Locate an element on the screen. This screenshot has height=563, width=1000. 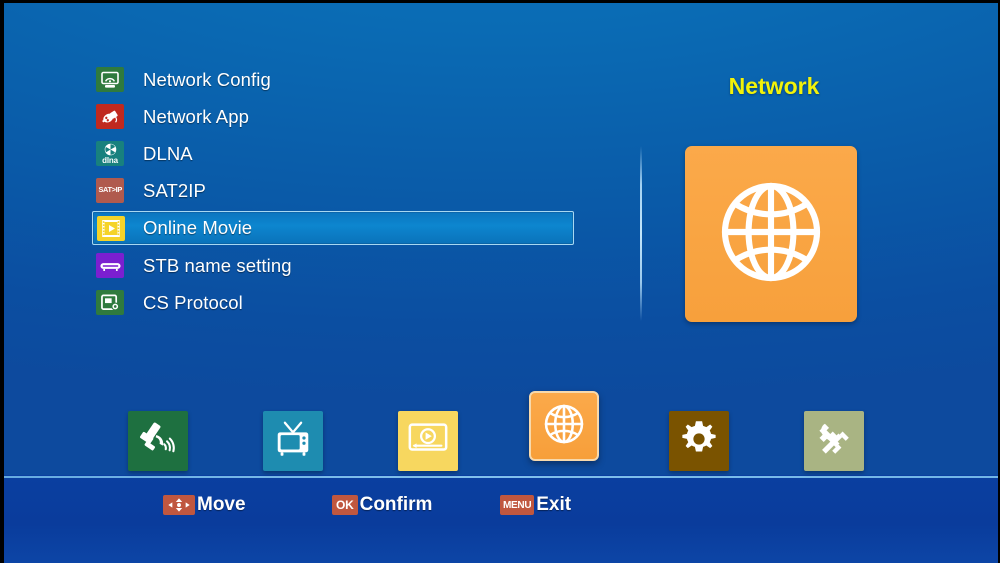
hint-confirm: OK Confirm is located at coordinates (382, 505).